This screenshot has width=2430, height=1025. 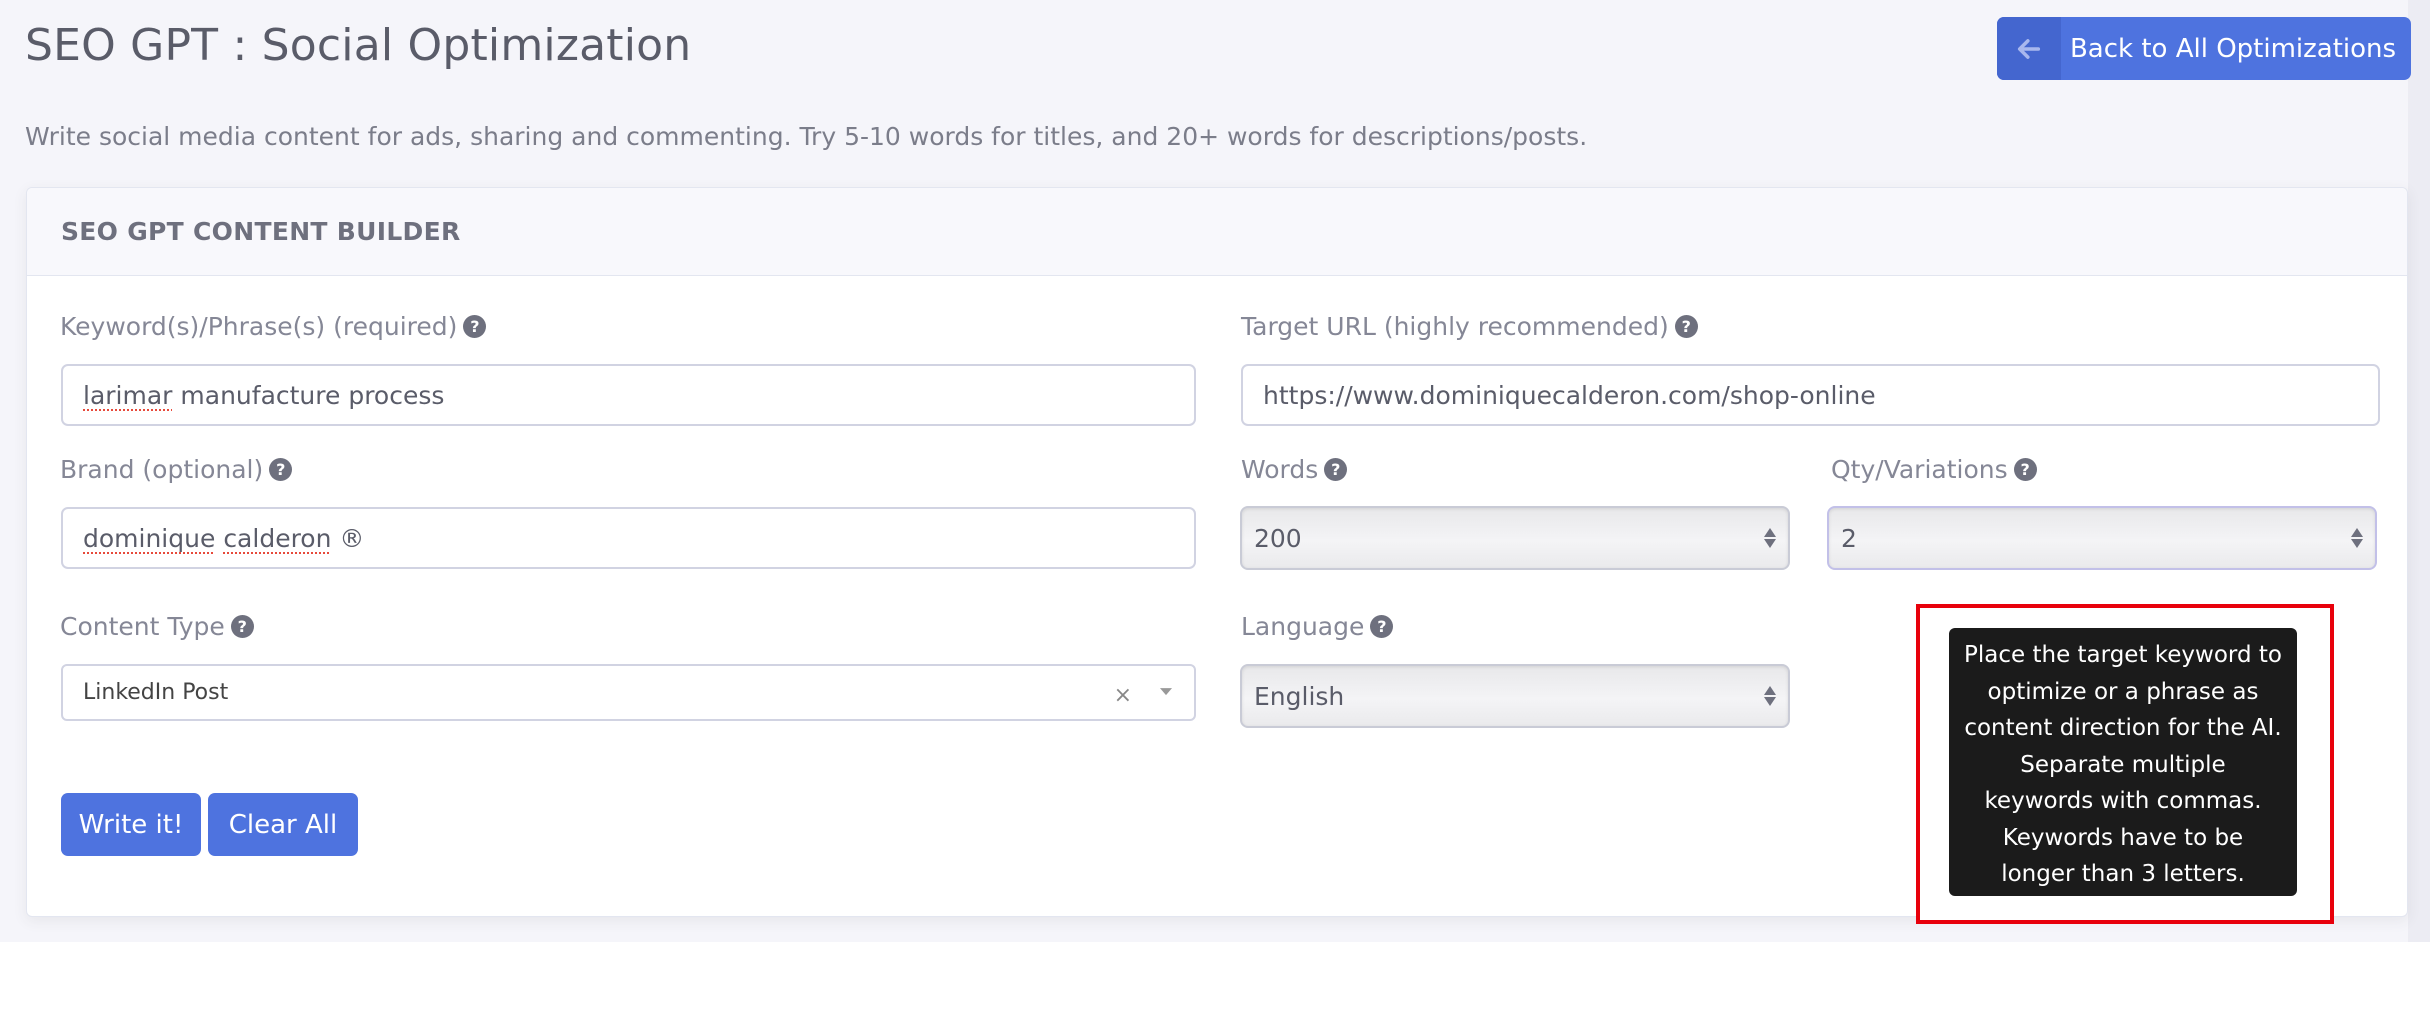 What do you see at coordinates (308, 395) in the screenshot?
I see `keywords-value: manufacture process` at bounding box center [308, 395].